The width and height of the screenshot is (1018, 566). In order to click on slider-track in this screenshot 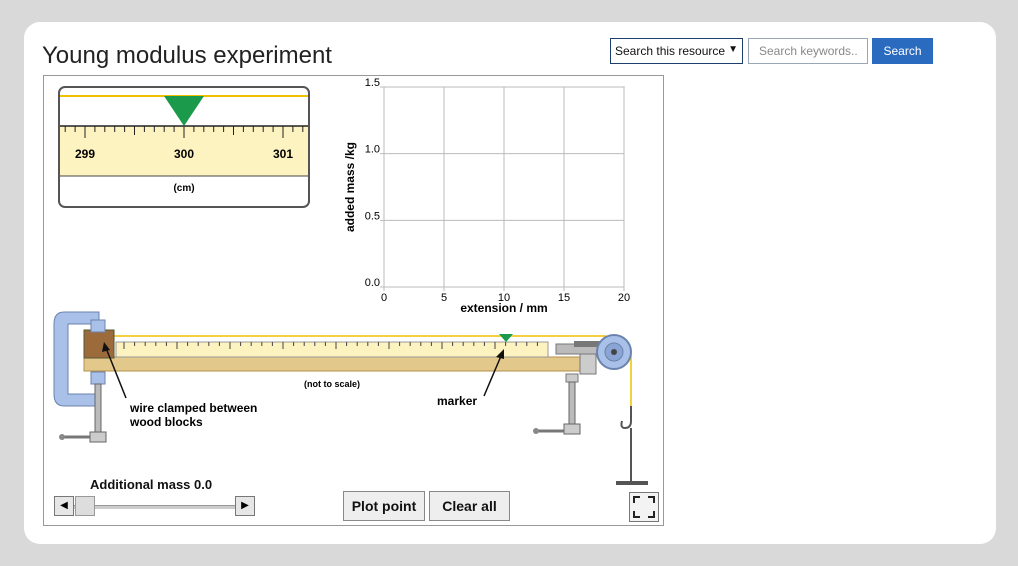, I will do `click(154, 507)`.